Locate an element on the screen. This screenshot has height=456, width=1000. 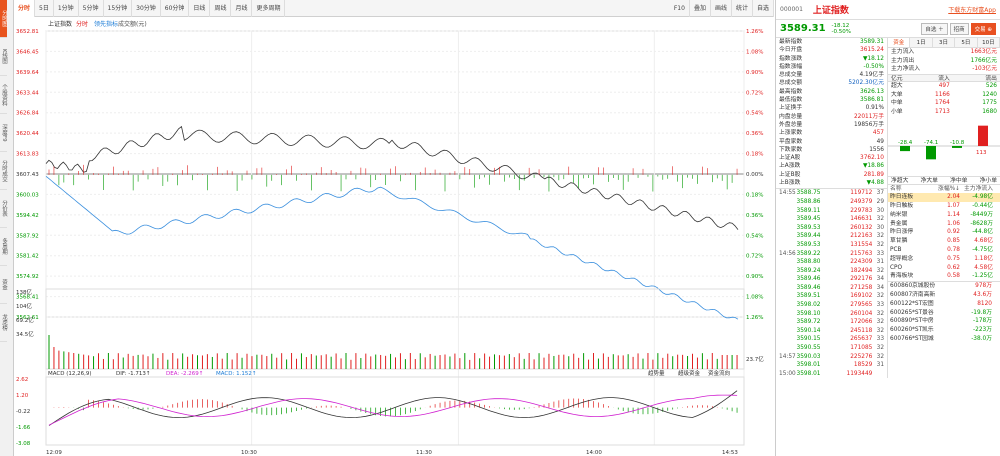
tick-row: 3598.01 18529 31 is located at coordinates (831, 365).